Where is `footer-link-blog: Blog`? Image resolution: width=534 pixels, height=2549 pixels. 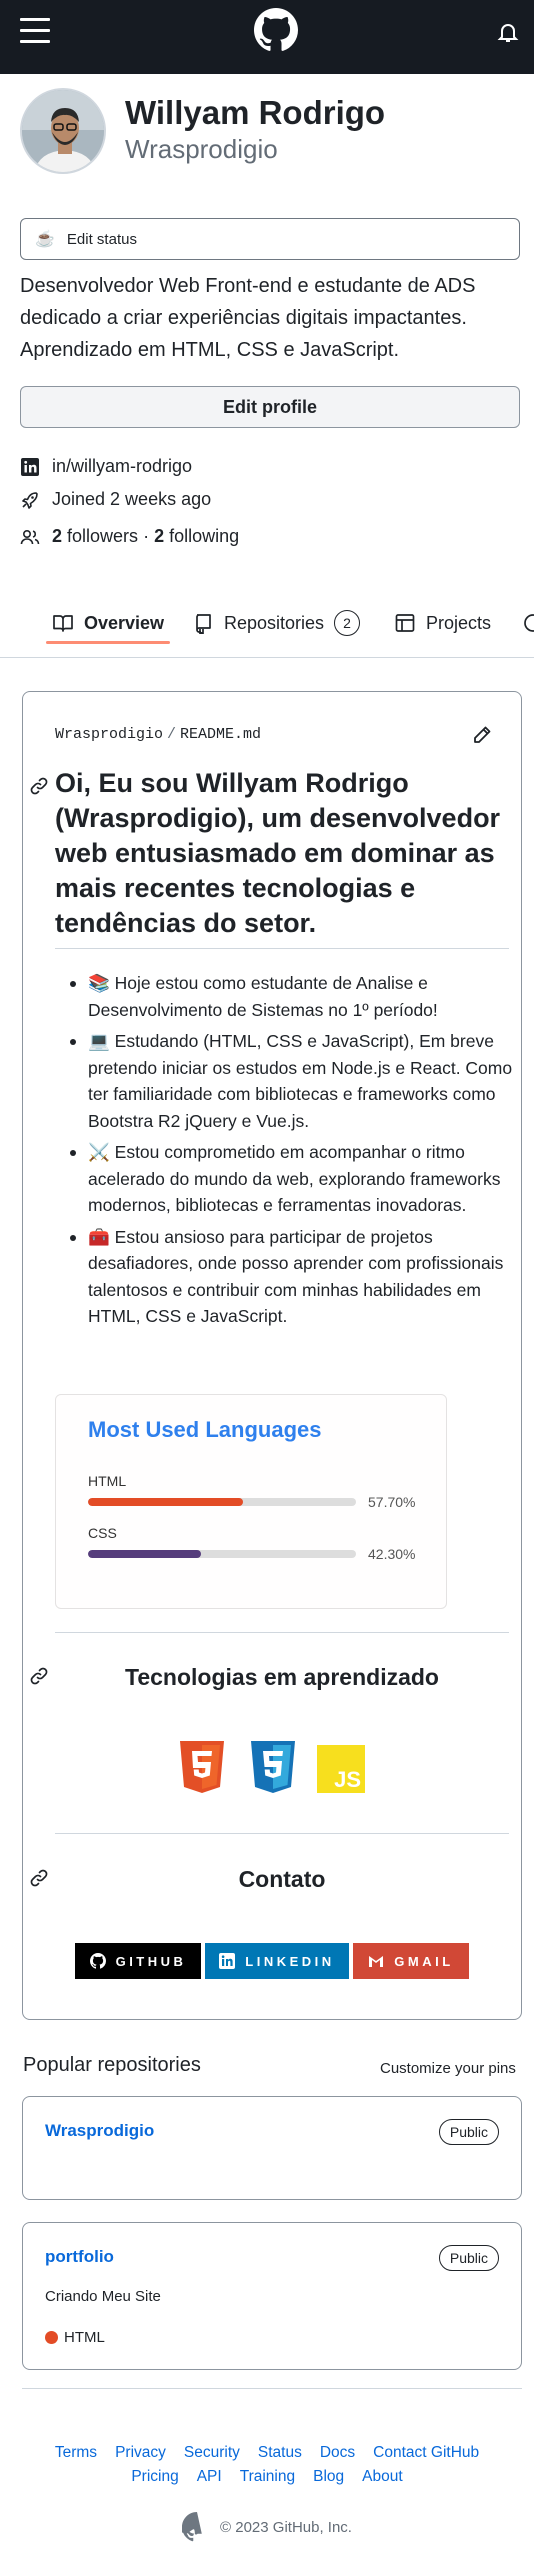
footer-link-blog: Blog is located at coordinates (328, 2477).